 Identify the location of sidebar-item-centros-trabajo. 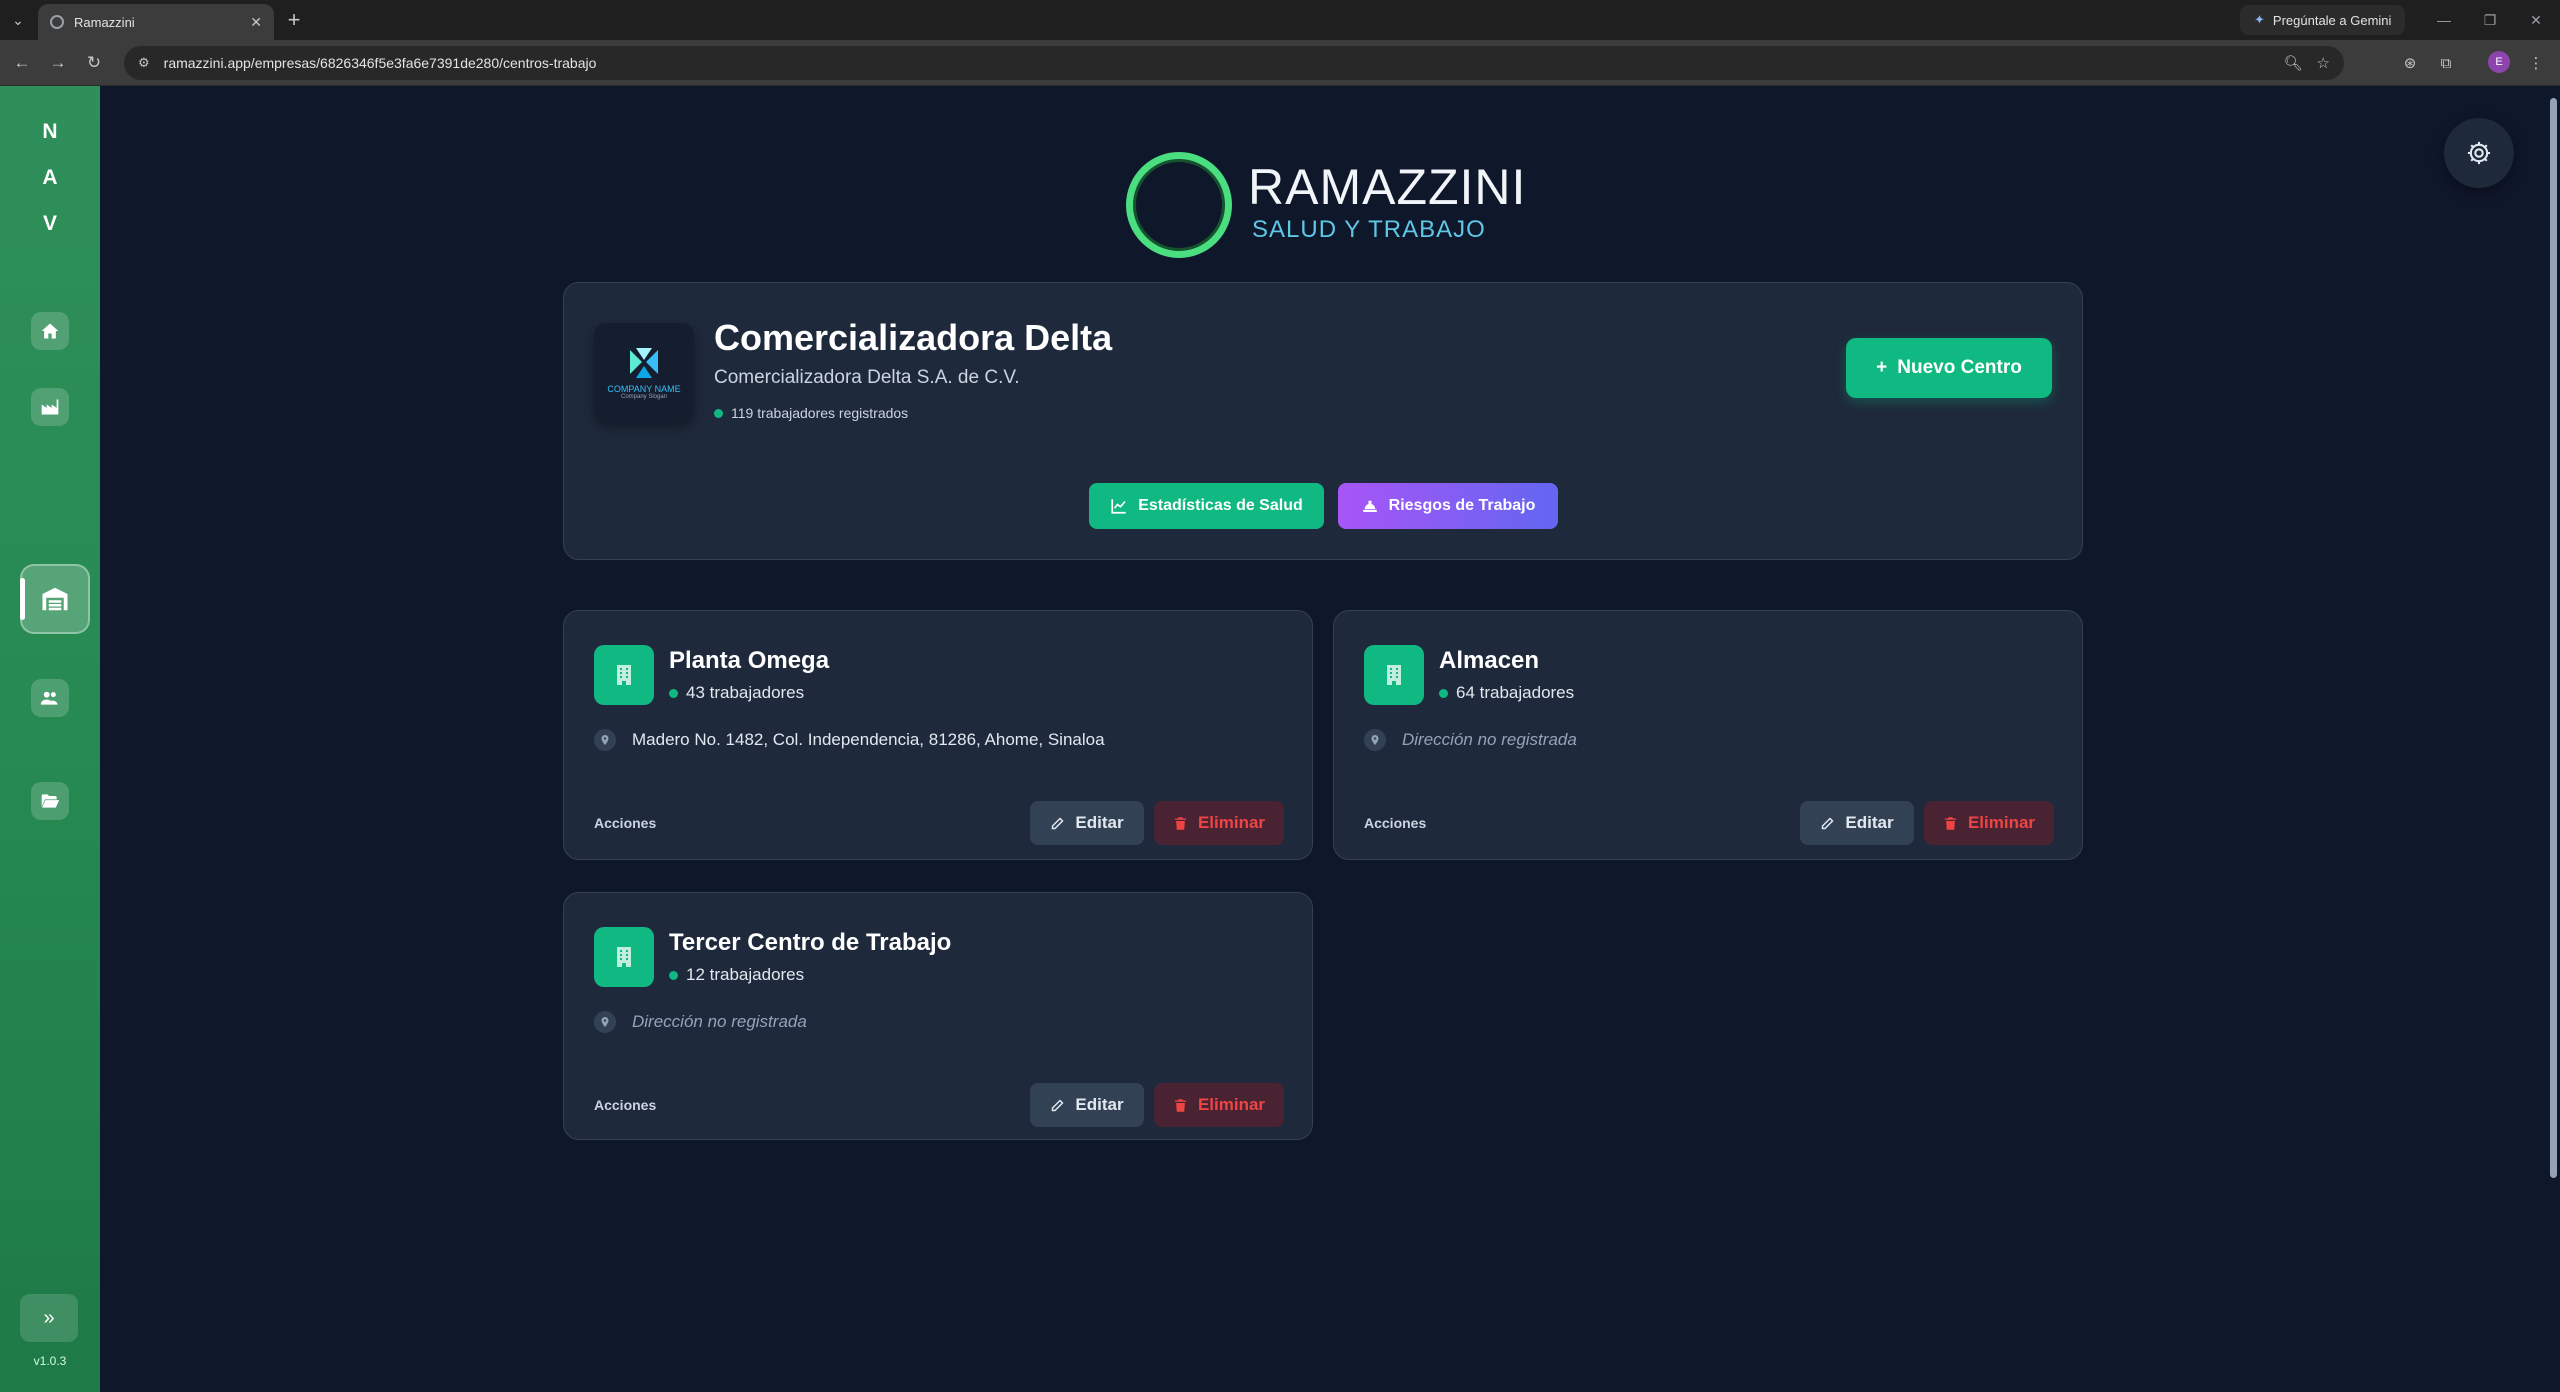
(55, 599).